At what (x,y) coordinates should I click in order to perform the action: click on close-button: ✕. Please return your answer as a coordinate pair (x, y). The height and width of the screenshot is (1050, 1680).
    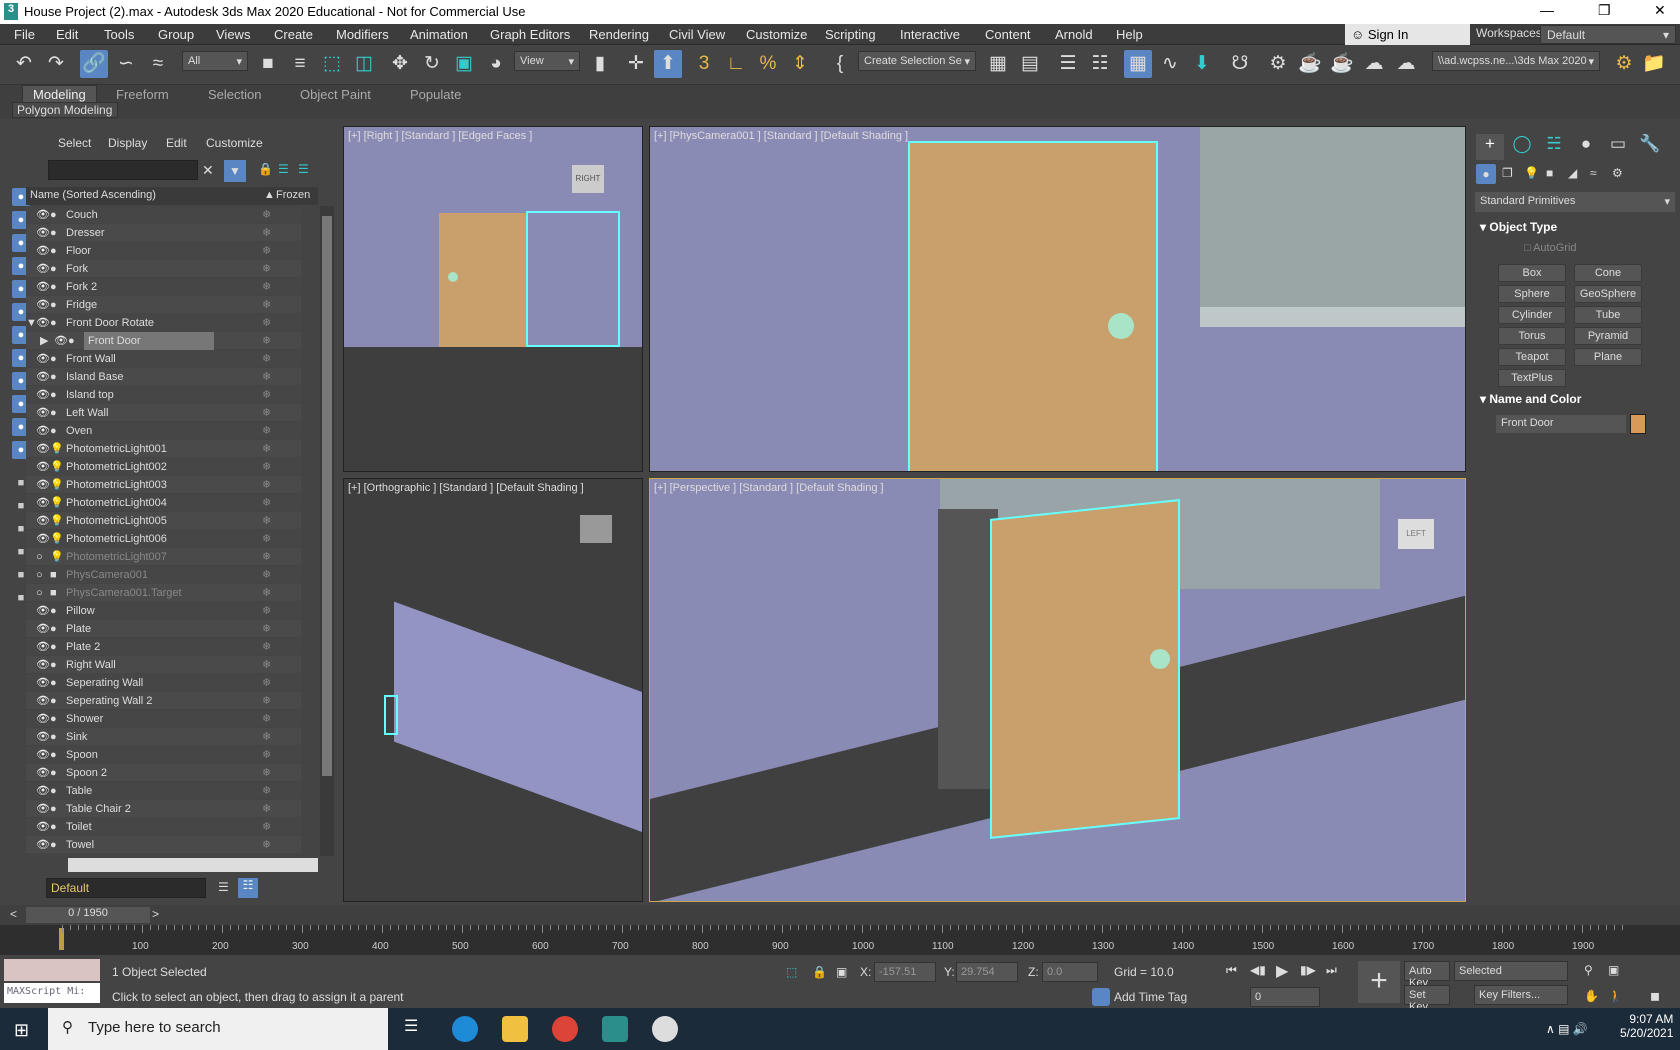
    Looking at the image, I should click on (1660, 10).